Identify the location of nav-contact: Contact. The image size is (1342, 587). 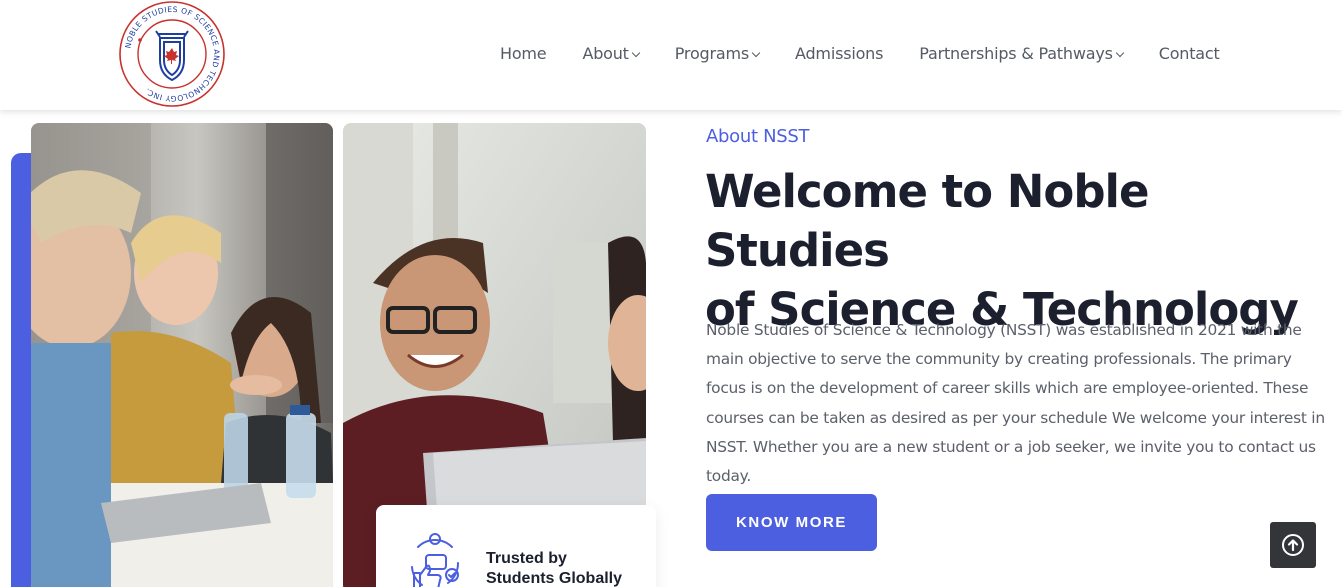
(1189, 53).